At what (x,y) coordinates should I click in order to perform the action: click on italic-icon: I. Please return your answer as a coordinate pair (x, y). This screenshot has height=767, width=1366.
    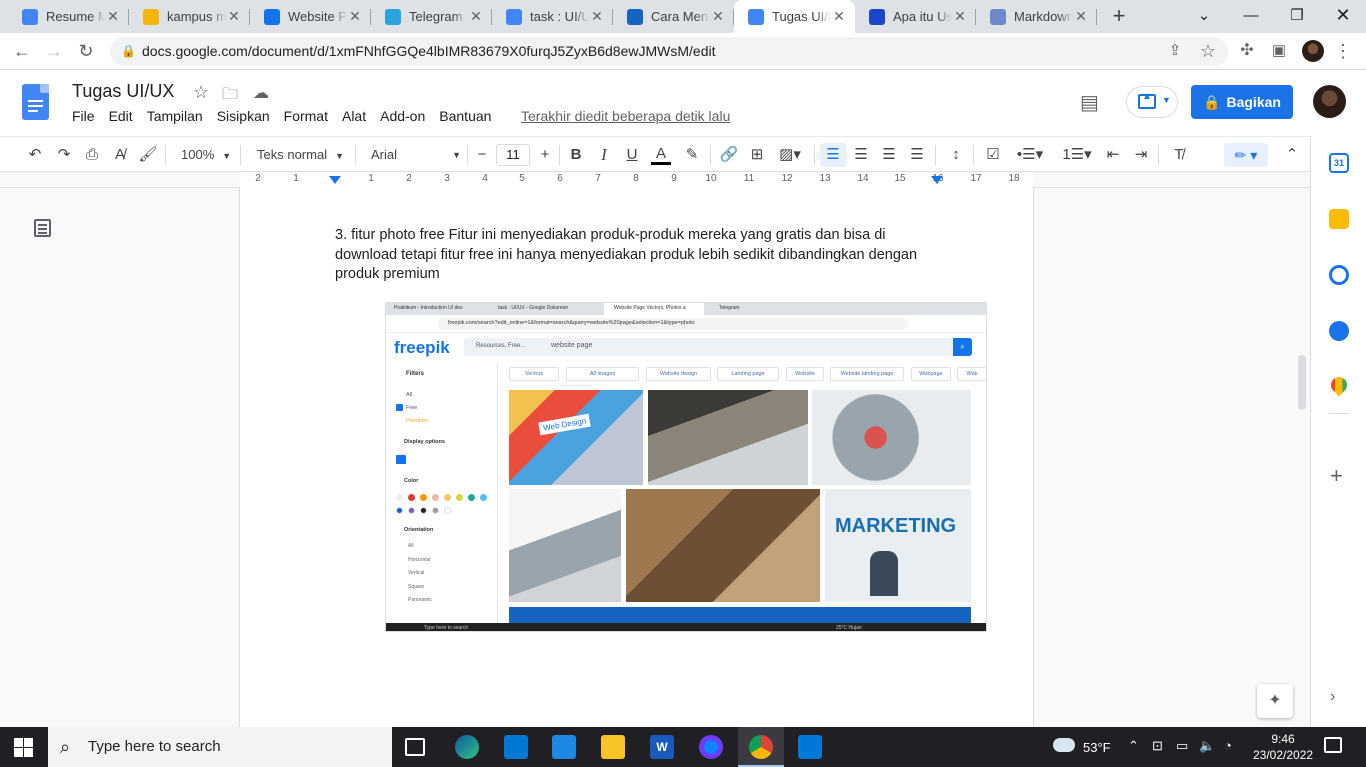
    Looking at the image, I should click on (604, 155).